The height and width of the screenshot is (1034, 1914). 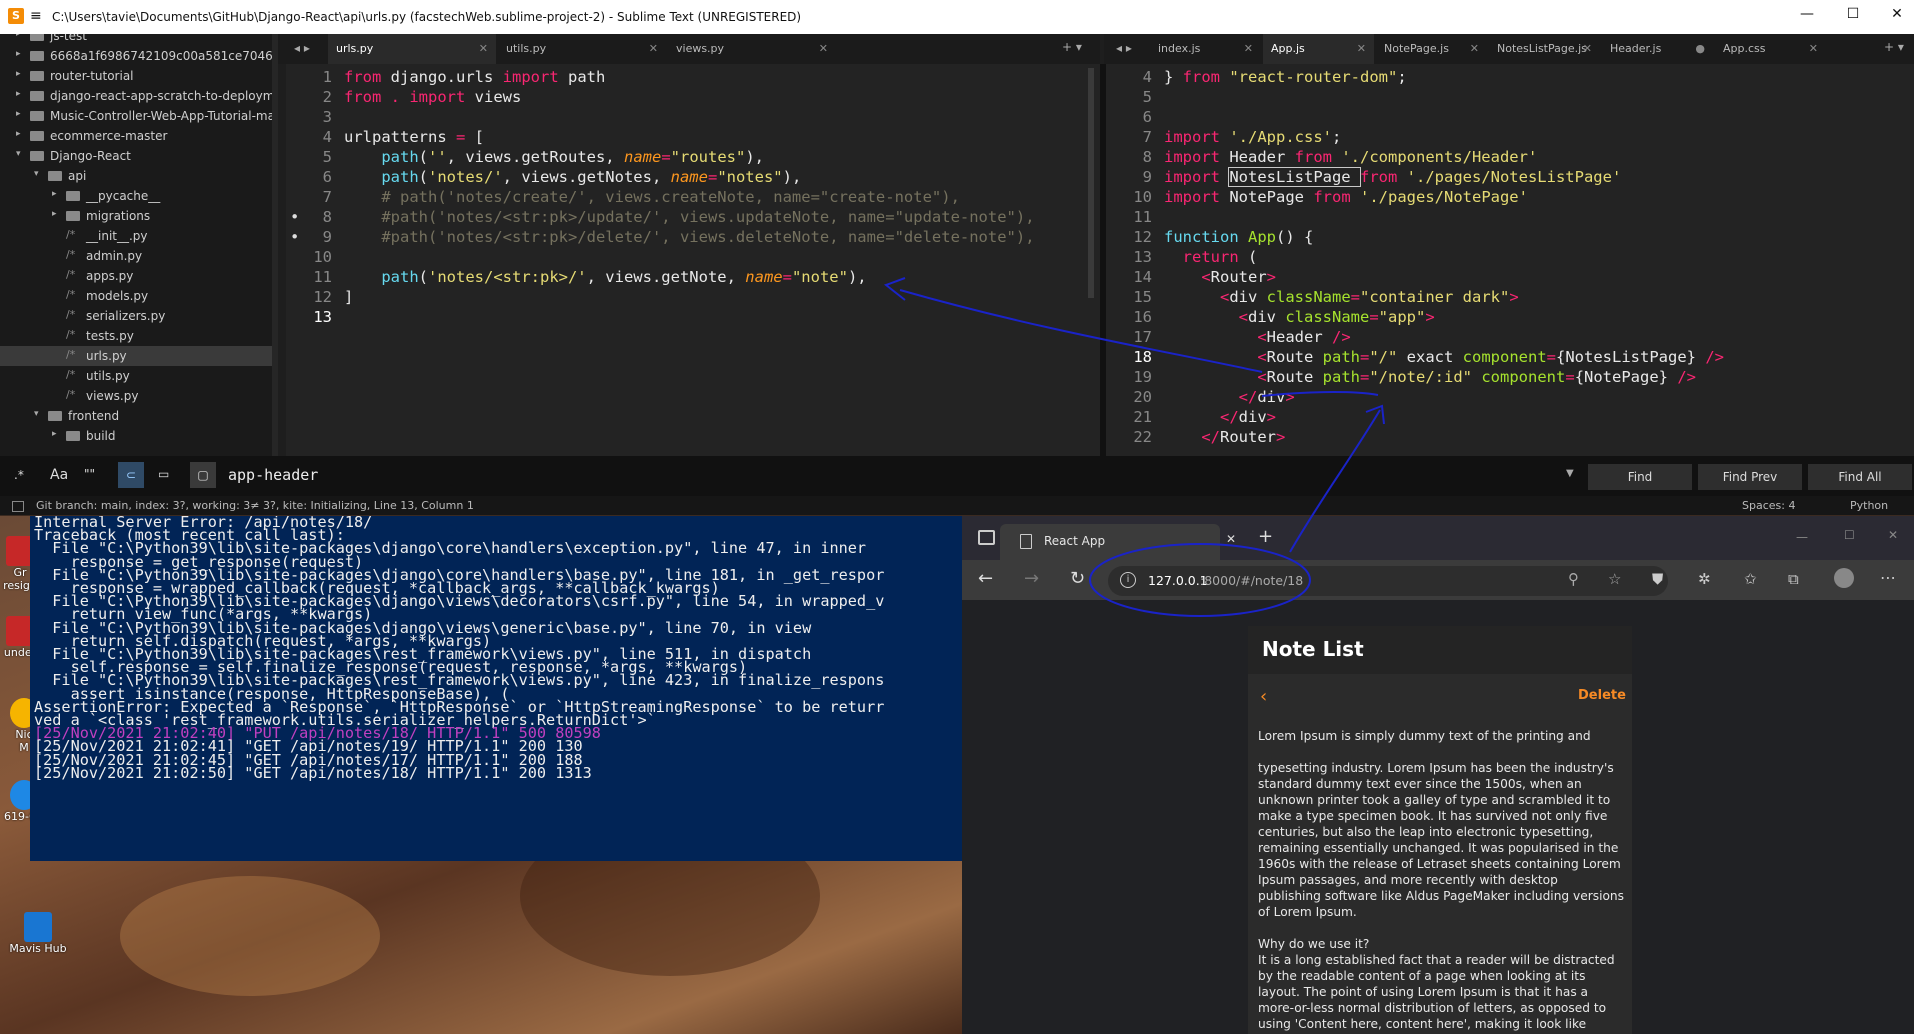 What do you see at coordinates (1802, 537) in the screenshot?
I see `browser-minimize-icon: —` at bounding box center [1802, 537].